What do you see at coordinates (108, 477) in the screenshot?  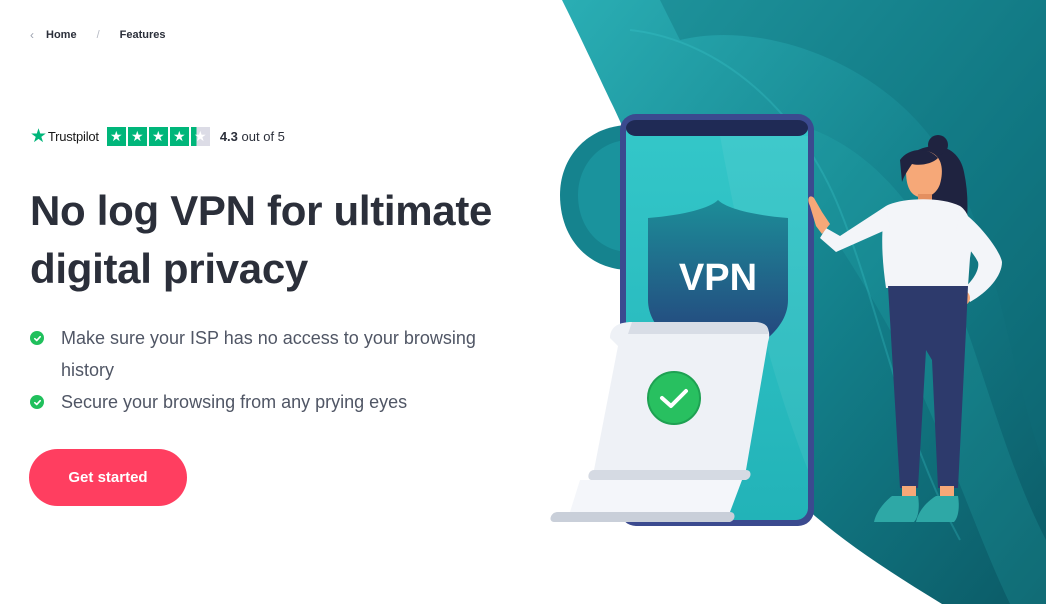 I see `get-started-button: Get started` at bounding box center [108, 477].